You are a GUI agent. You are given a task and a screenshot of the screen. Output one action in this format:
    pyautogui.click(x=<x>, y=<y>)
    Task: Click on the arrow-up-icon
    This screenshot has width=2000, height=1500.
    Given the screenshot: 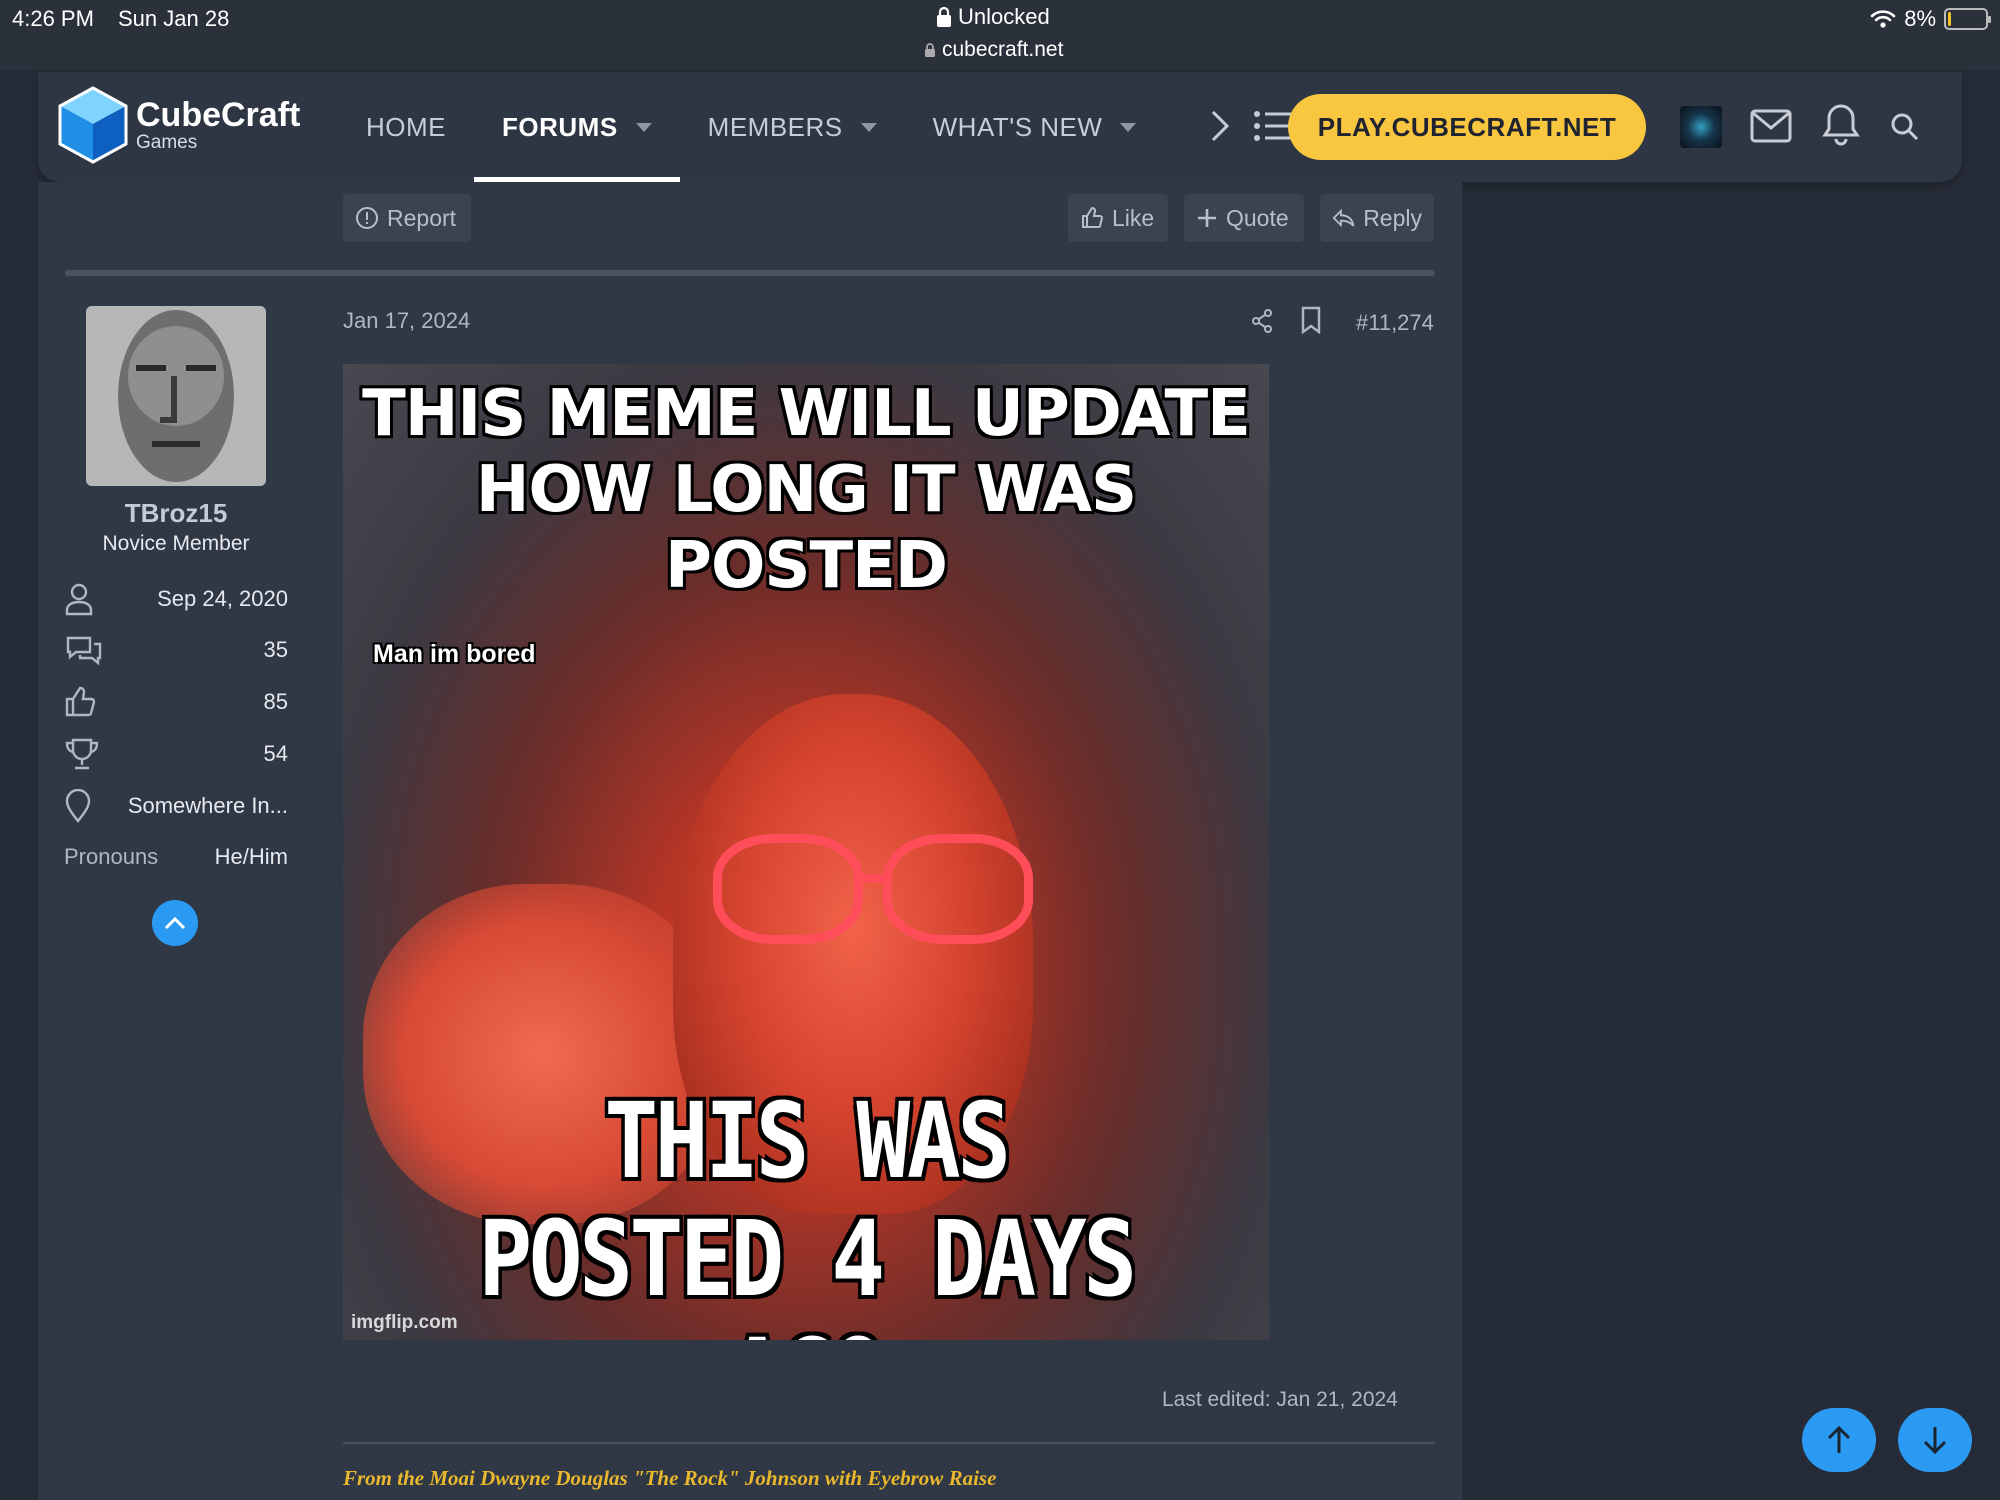 What is the action you would take?
    pyautogui.click(x=1839, y=1439)
    